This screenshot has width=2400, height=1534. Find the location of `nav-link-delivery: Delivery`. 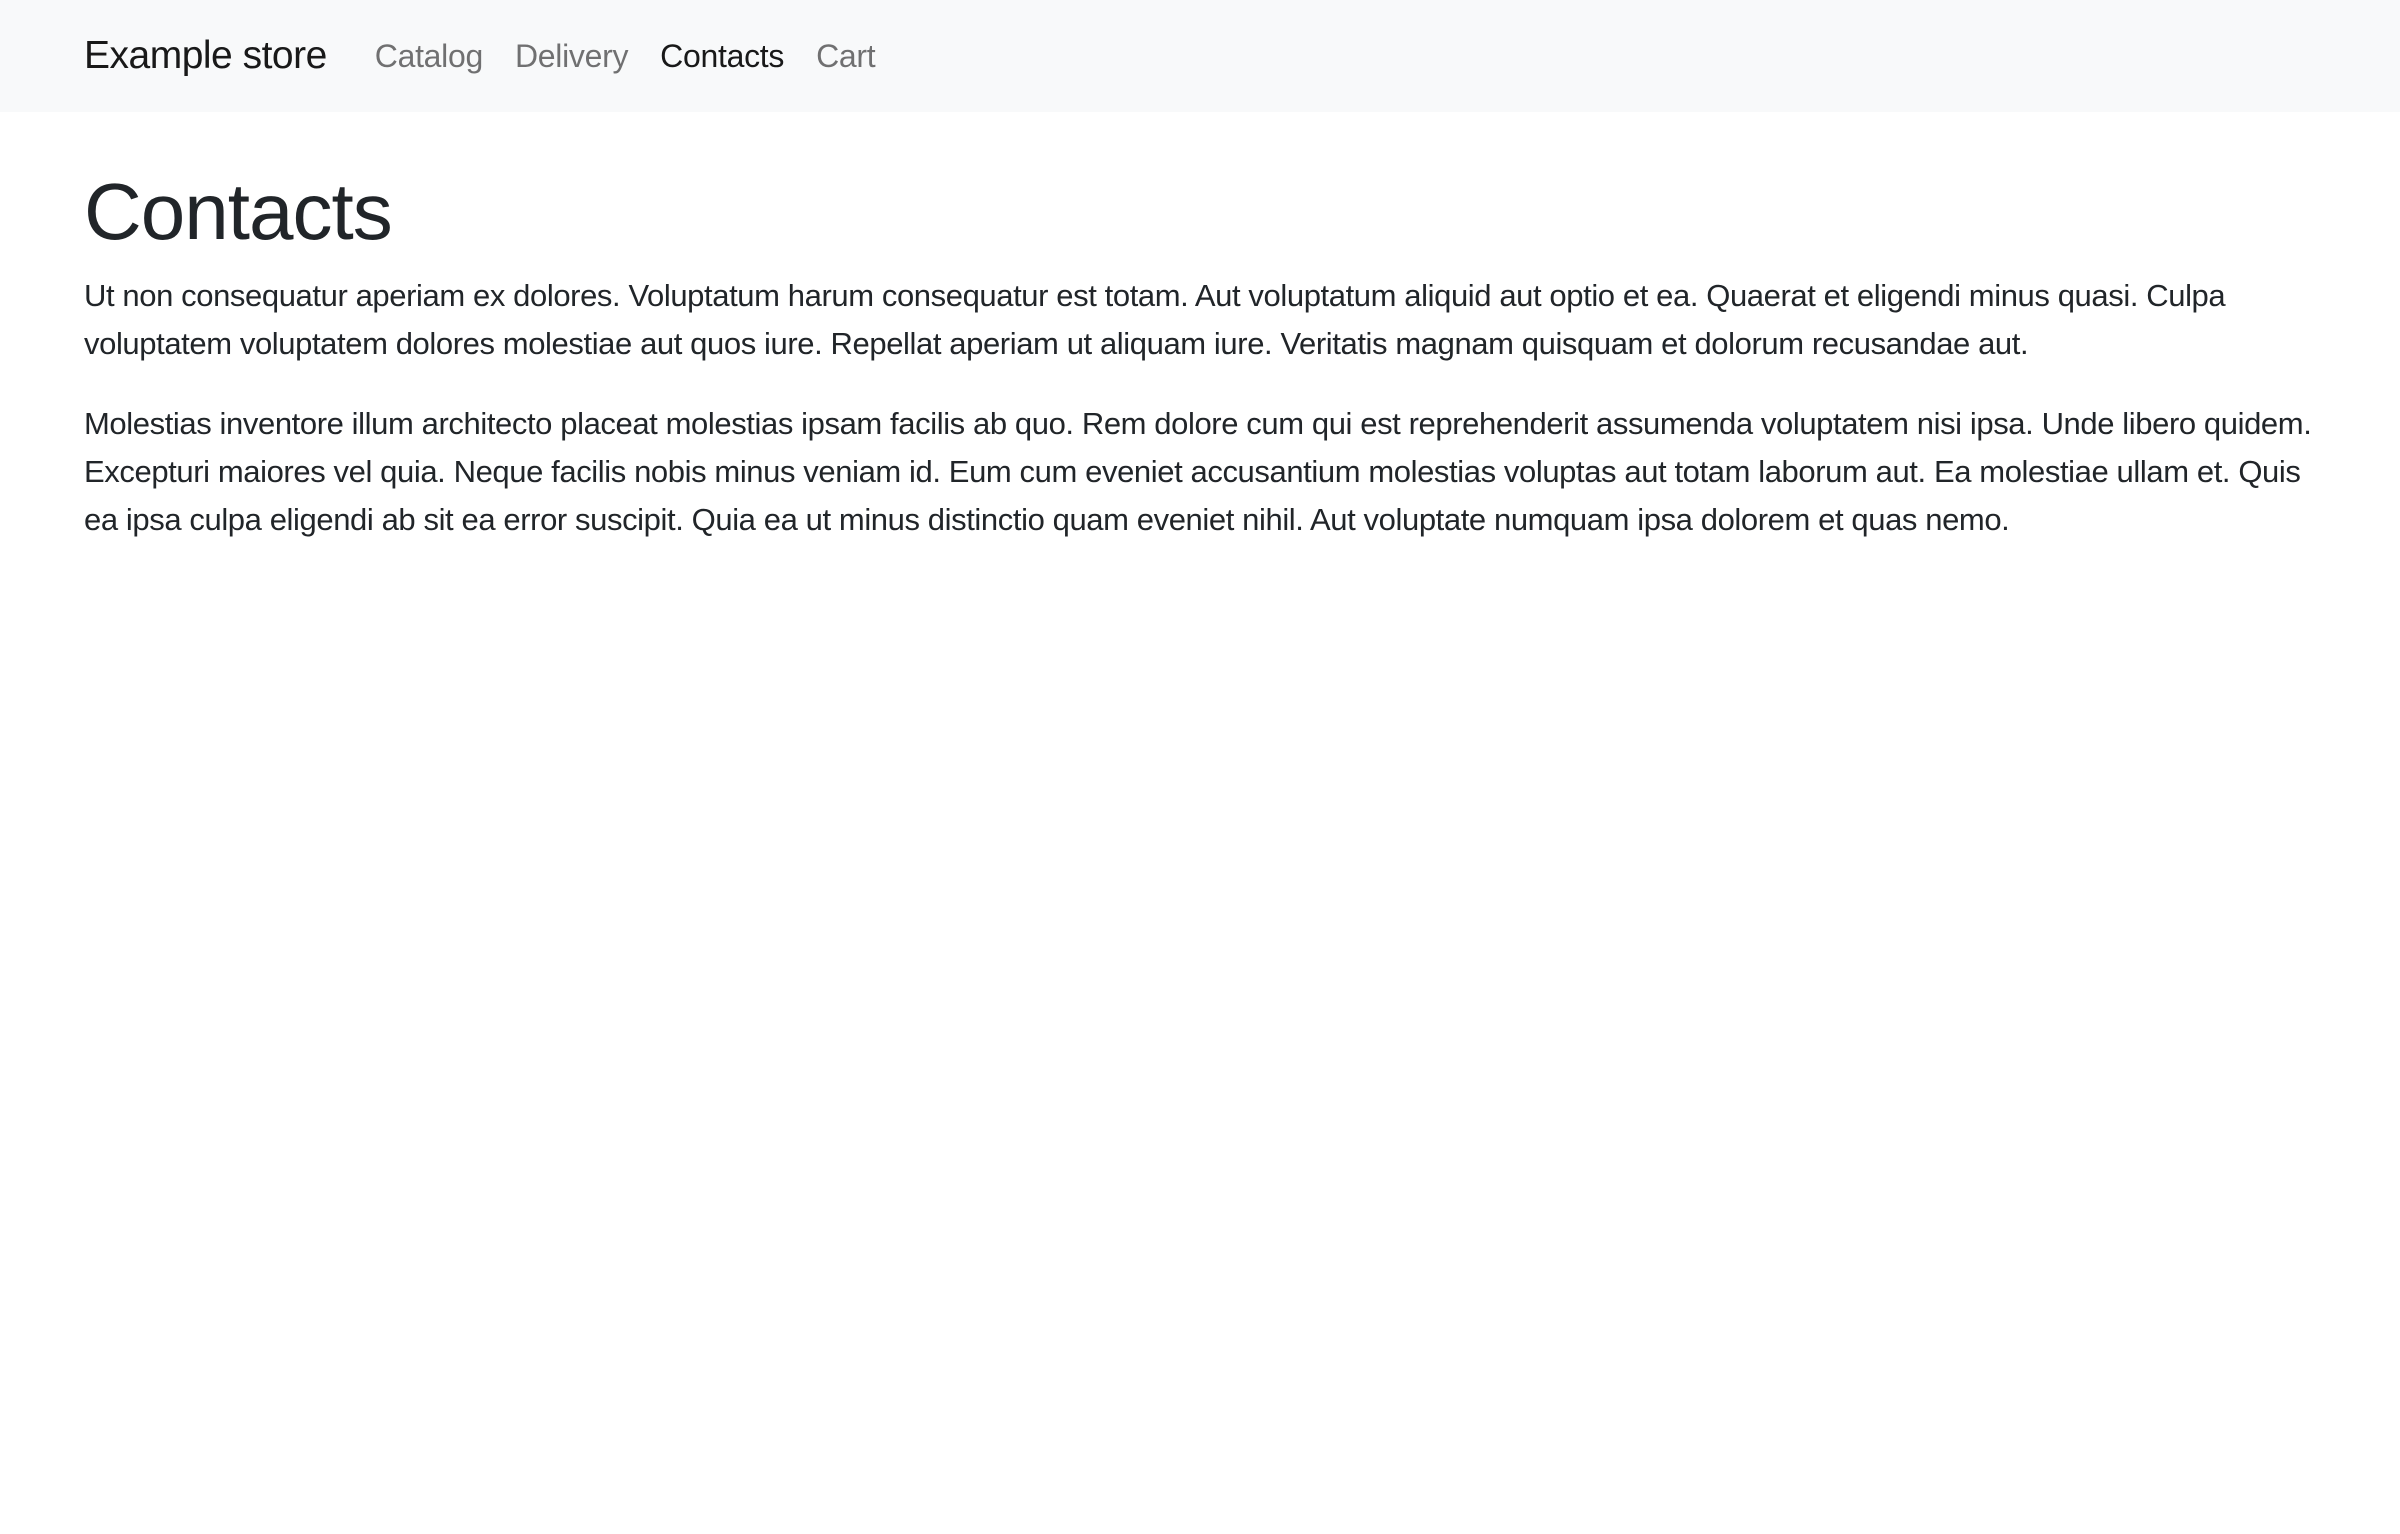

nav-link-delivery: Delivery is located at coordinates (571, 56).